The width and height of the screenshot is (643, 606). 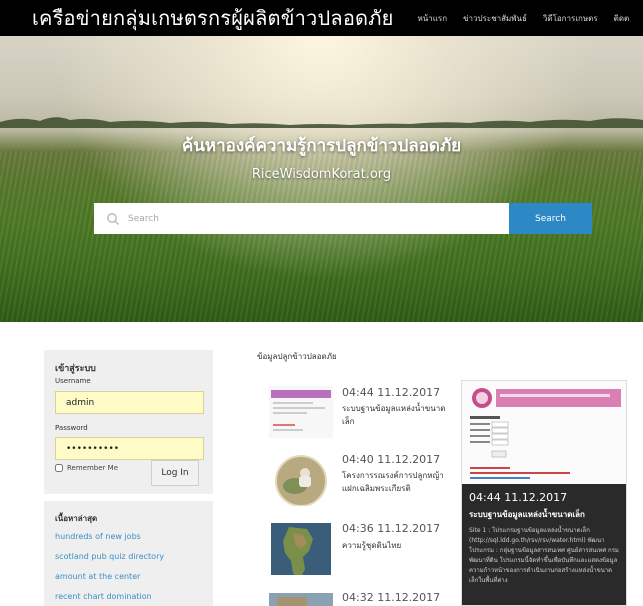 What do you see at coordinates (92, 468) in the screenshot?
I see `remember-me-label: Remember Me` at bounding box center [92, 468].